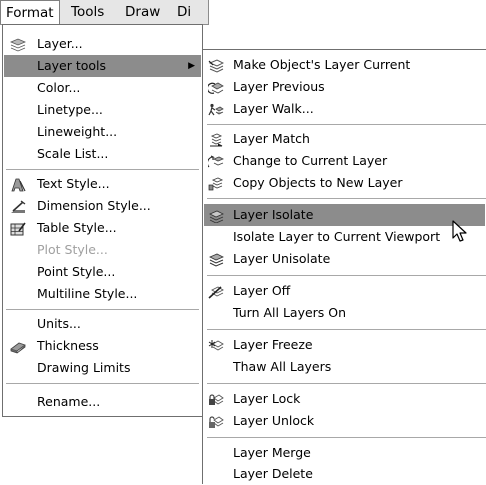 Image resolution: width=486 pixels, height=485 pixels. Describe the element at coordinates (216, 109) in the screenshot. I see `layer-walk-icon` at that location.